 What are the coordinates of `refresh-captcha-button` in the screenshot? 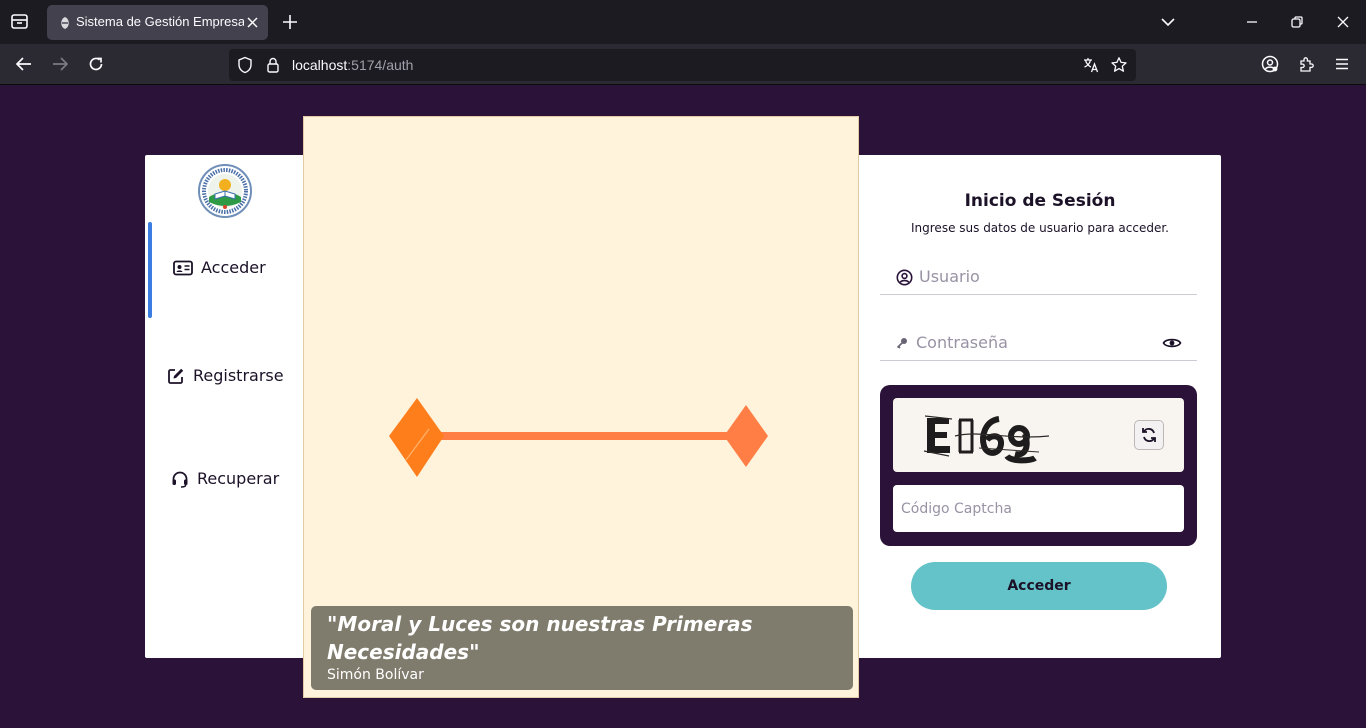 It's located at (1149, 435).